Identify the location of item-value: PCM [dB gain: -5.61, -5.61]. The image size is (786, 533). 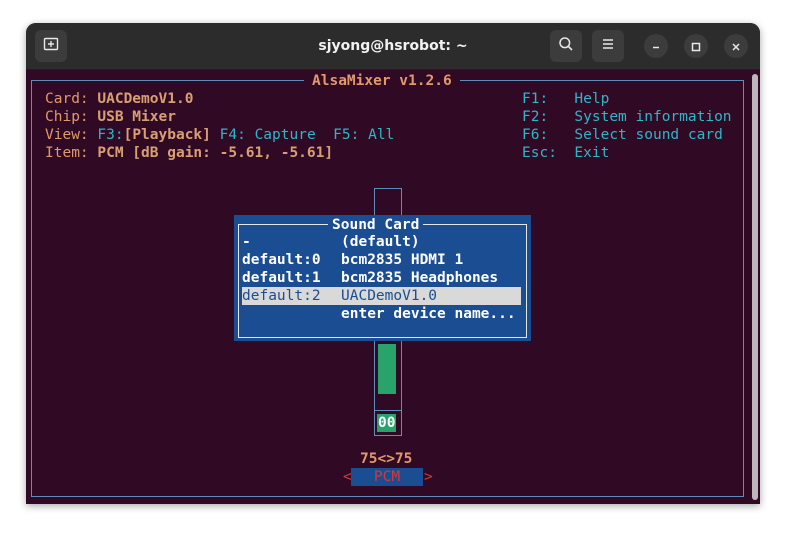
(215, 153).